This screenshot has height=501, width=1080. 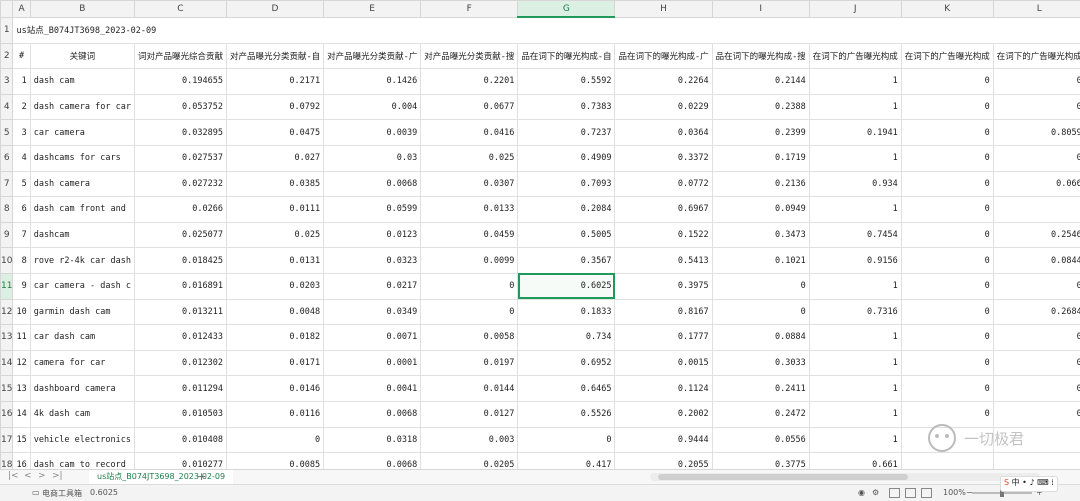 What do you see at coordinates (180, 461) in the screenshot?
I see `data-cell: 0.010277` at bounding box center [180, 461].